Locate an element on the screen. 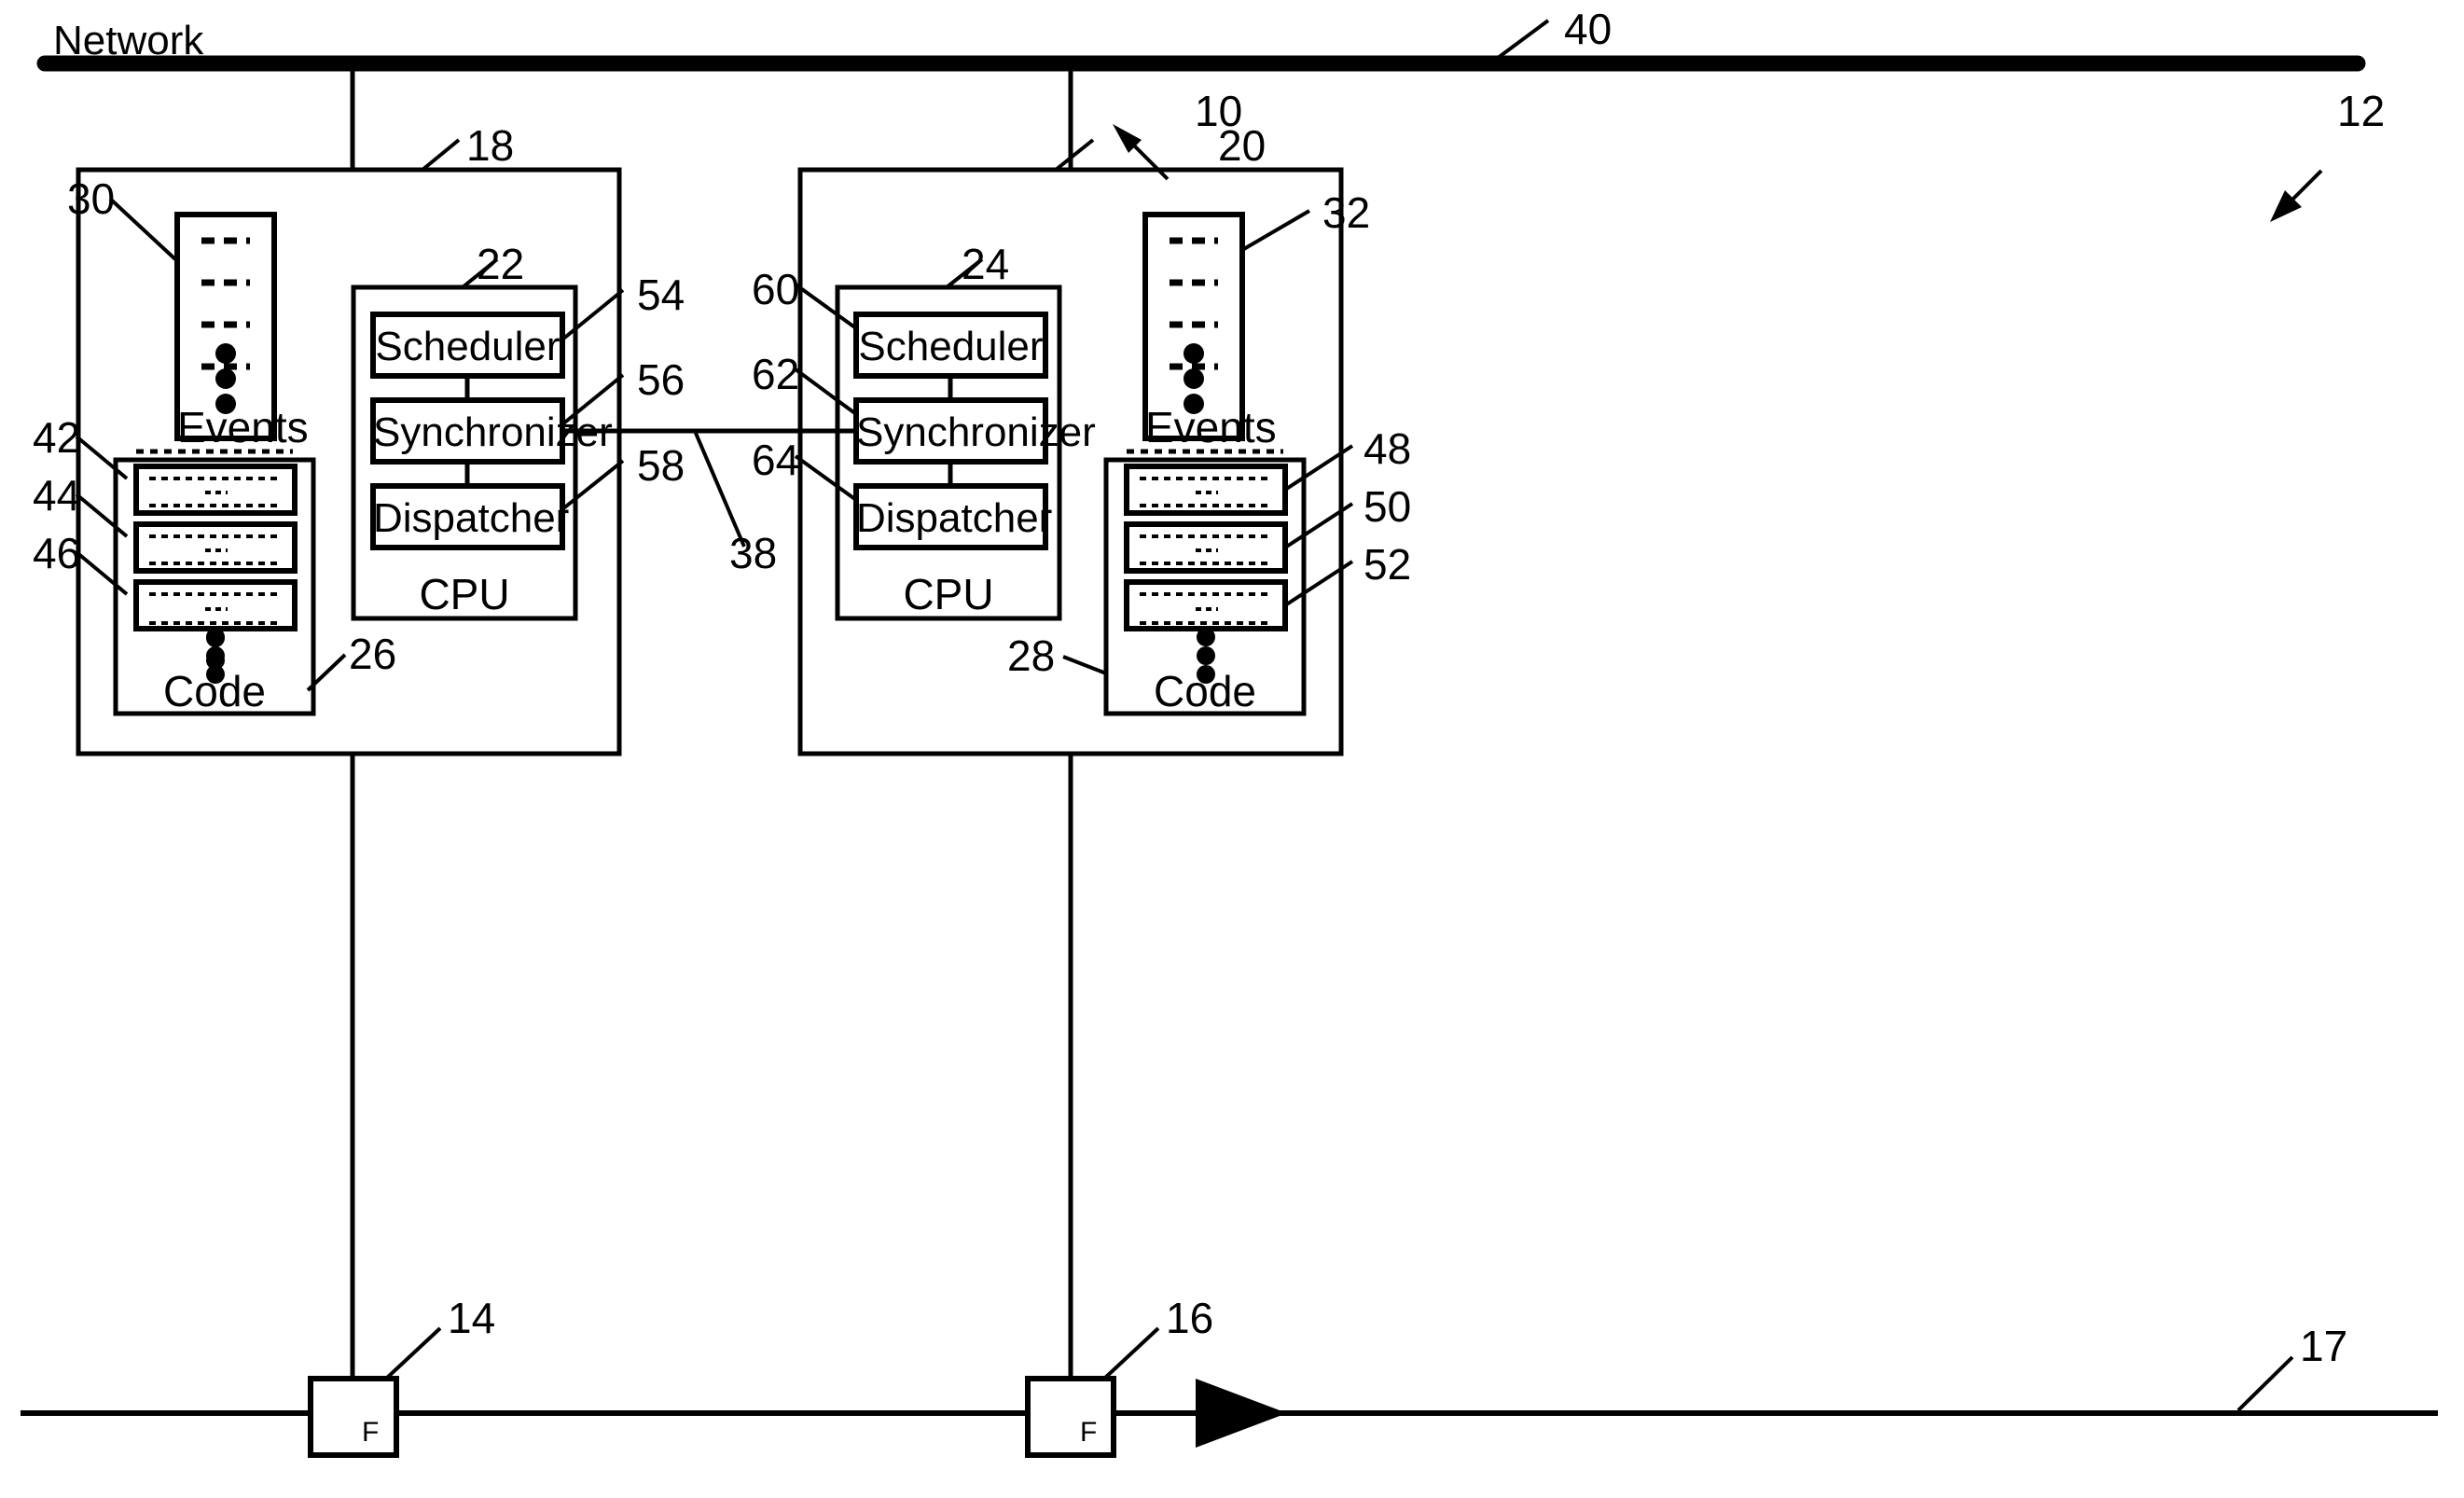 Image resolution: width=2464 pixels, height=1498 pixels. ref-50: 50 is located at coordinates (1388, 506).